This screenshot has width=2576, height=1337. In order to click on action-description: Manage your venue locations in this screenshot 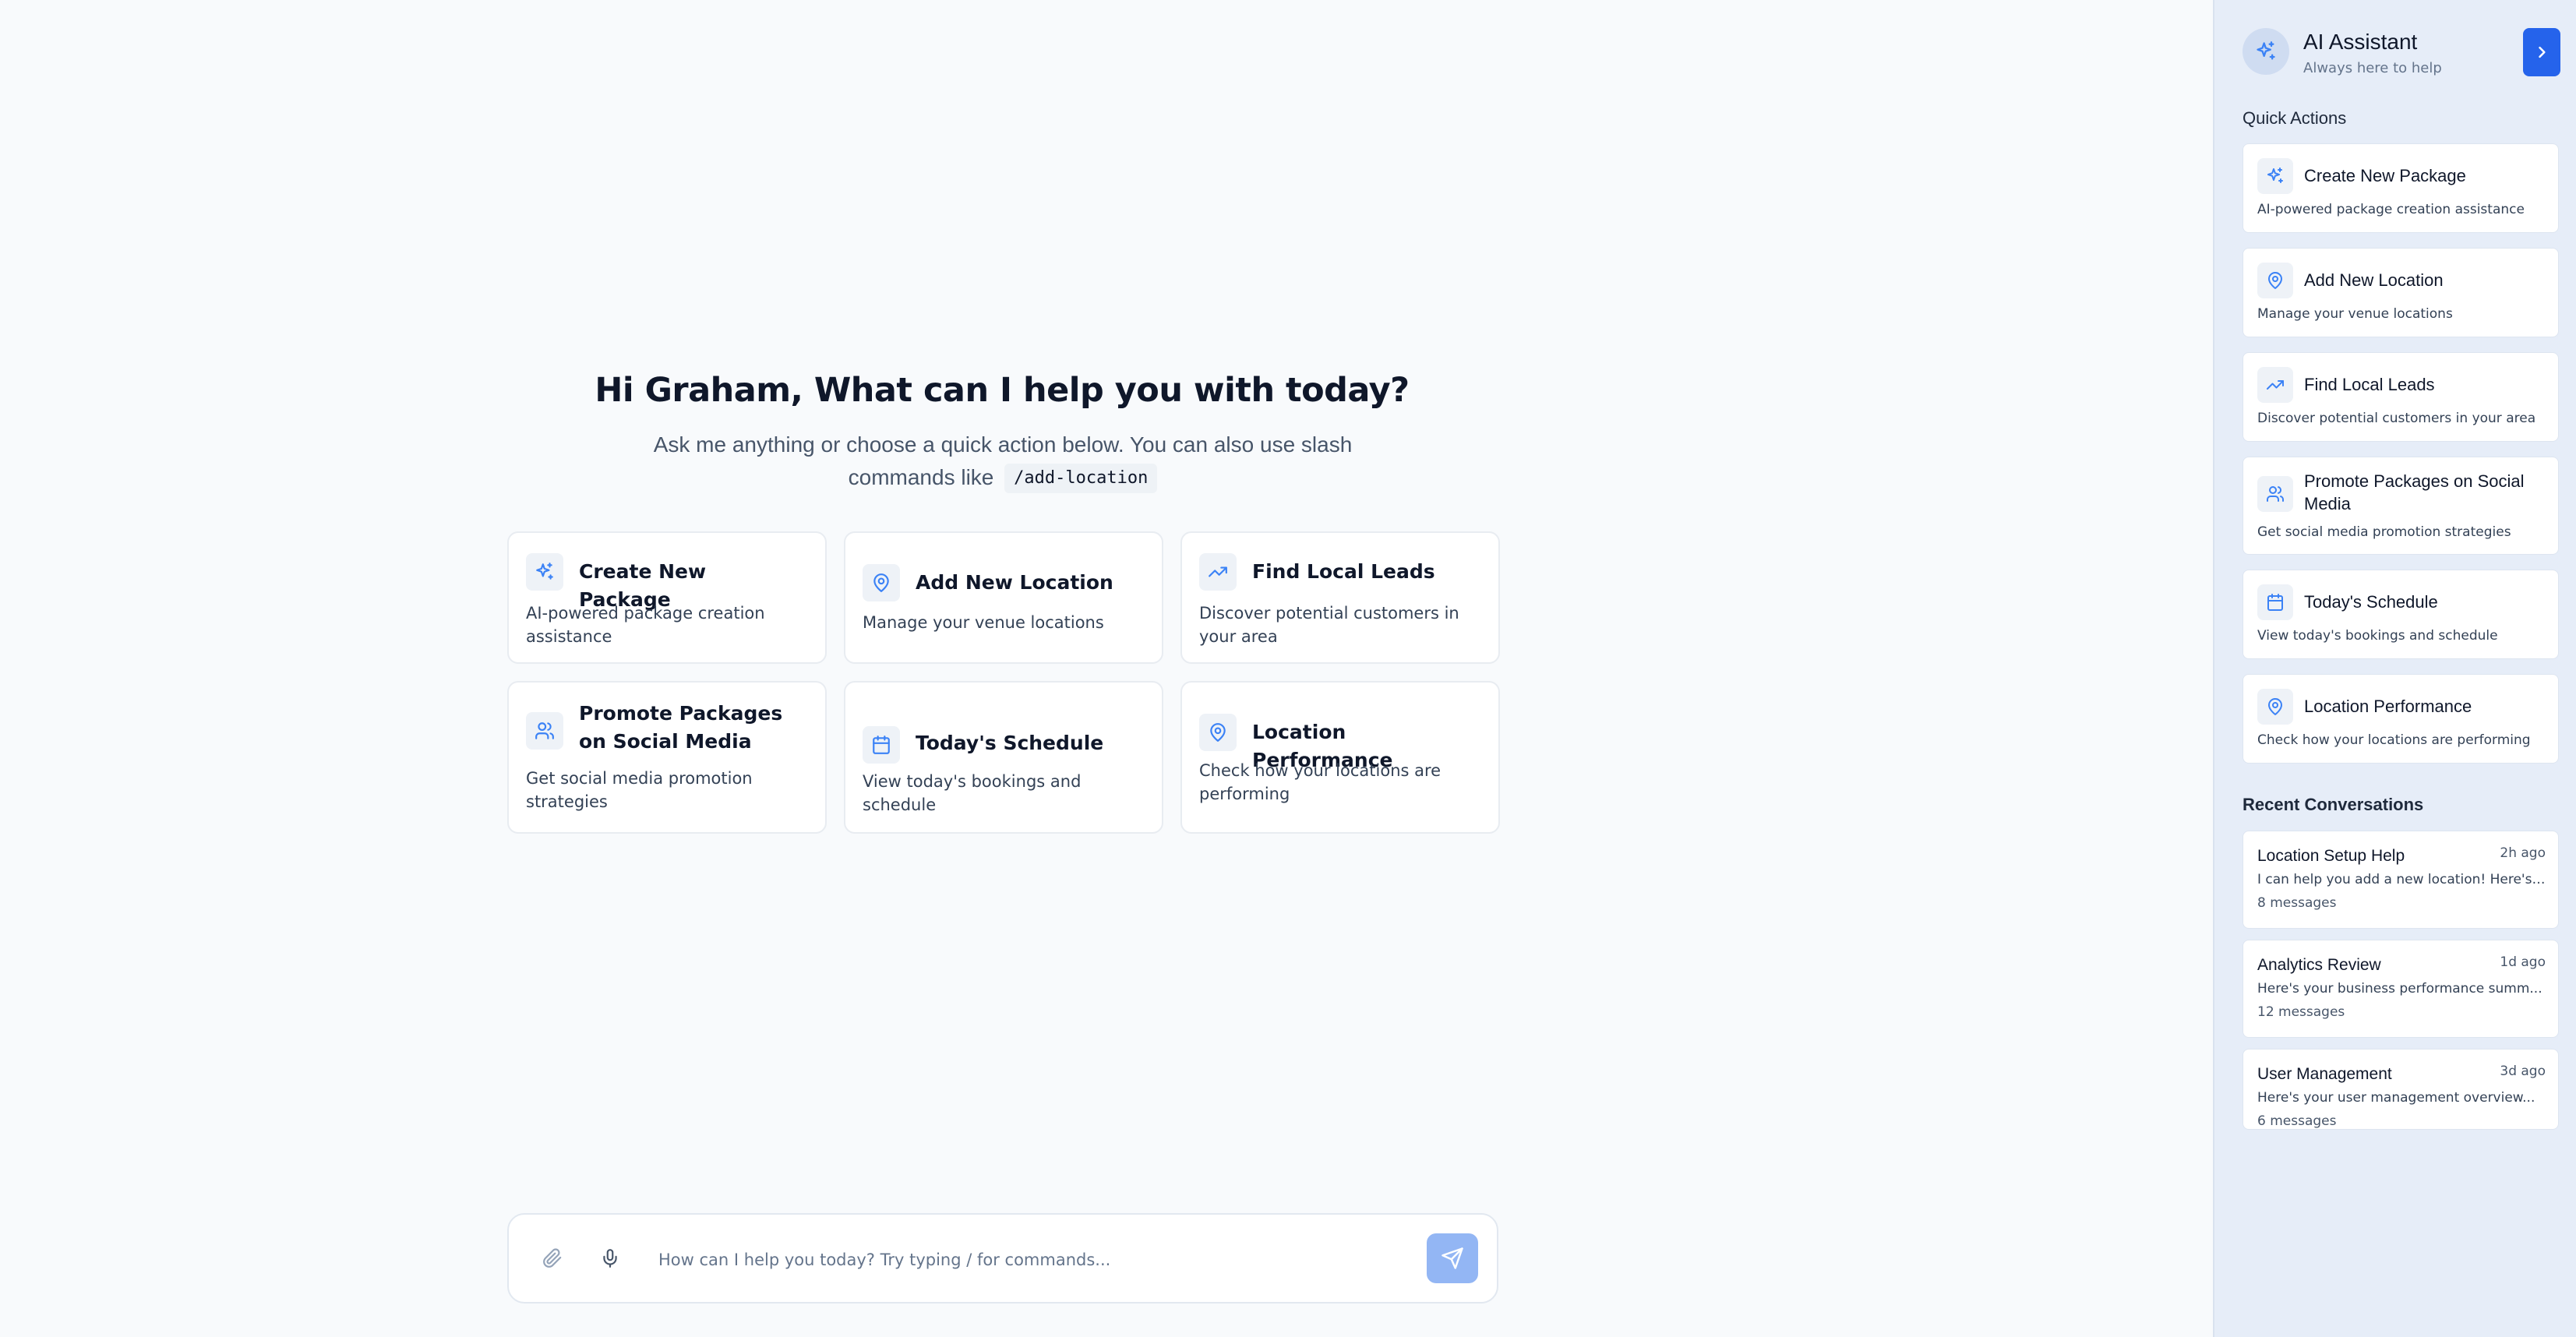, I will do `click(2355, 314)`.